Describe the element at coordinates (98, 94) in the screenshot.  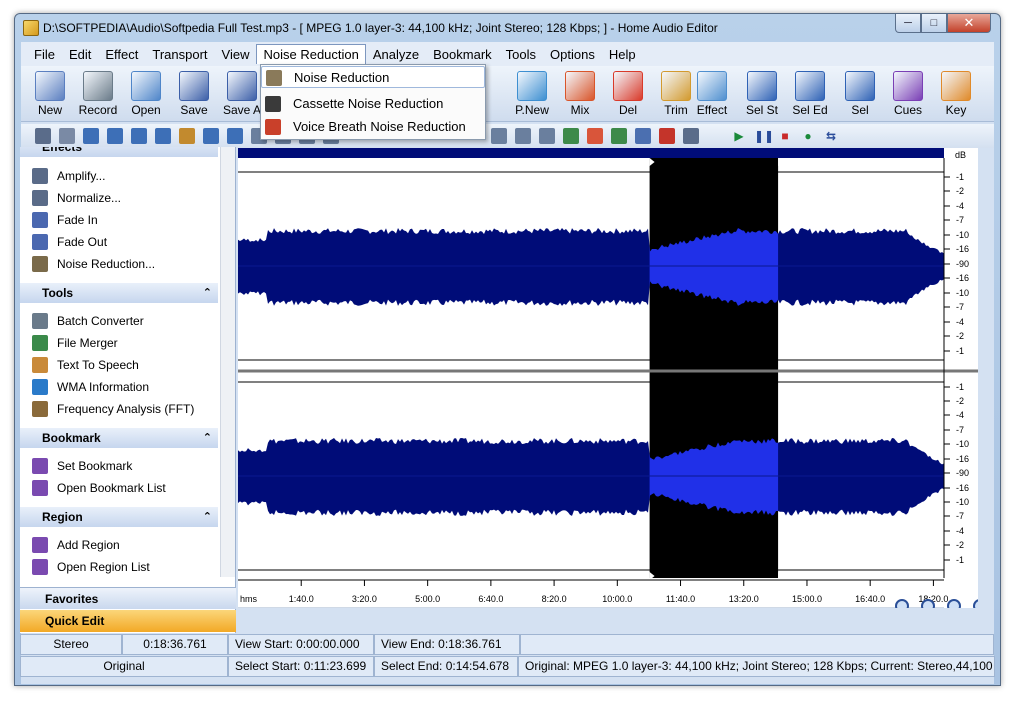
I see `toolbar-button-record: Record` at that location.